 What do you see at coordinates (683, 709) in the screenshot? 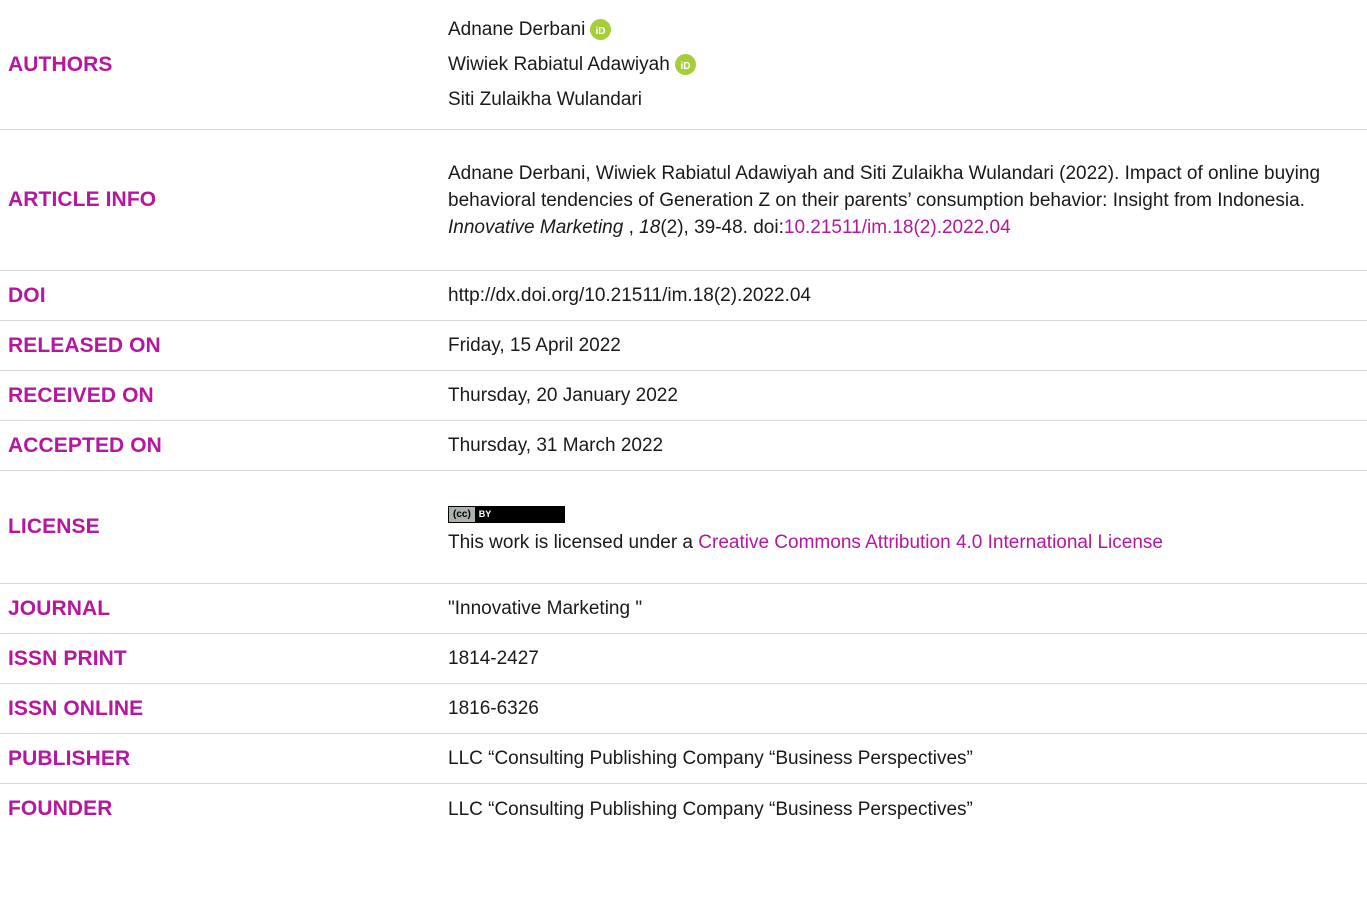
I see `row-issn-online: ISSN ONLINE 1816-6326` at bounding box center [683, 709].